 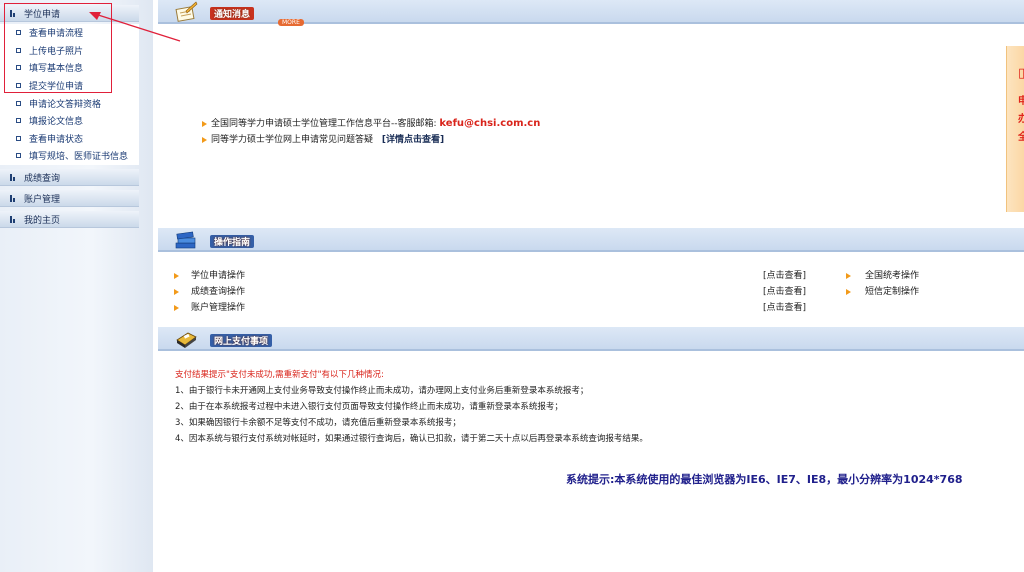 What do you see at coordinates (69, 198) in the screenshot?
I see `menu-account-management: 账户管理` at bounding box center [69, 198].